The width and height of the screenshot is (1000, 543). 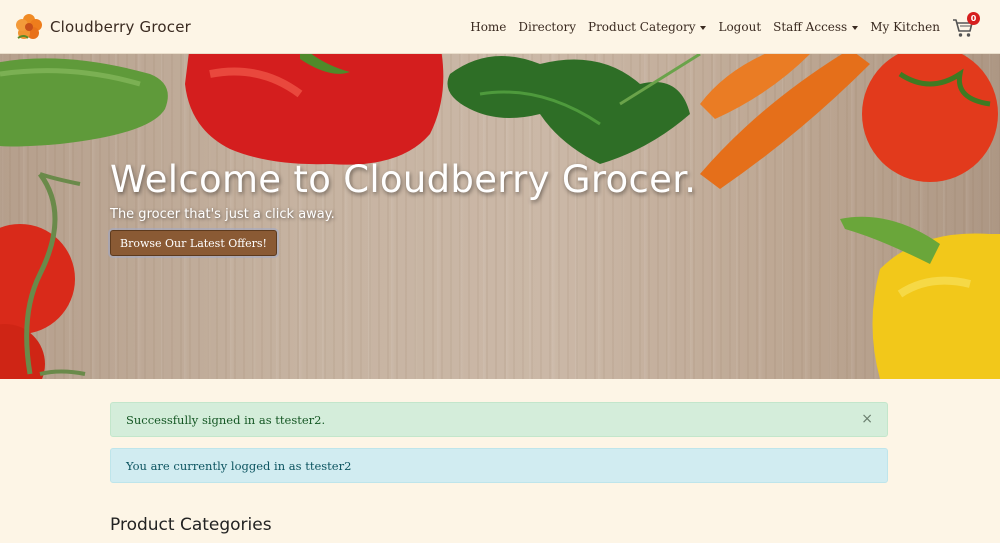 What do you see at coordinates (499, 465) in the screenshot?
I see `info-alert: You are currently logged in as ttester2` at bounding box center [499, 465].